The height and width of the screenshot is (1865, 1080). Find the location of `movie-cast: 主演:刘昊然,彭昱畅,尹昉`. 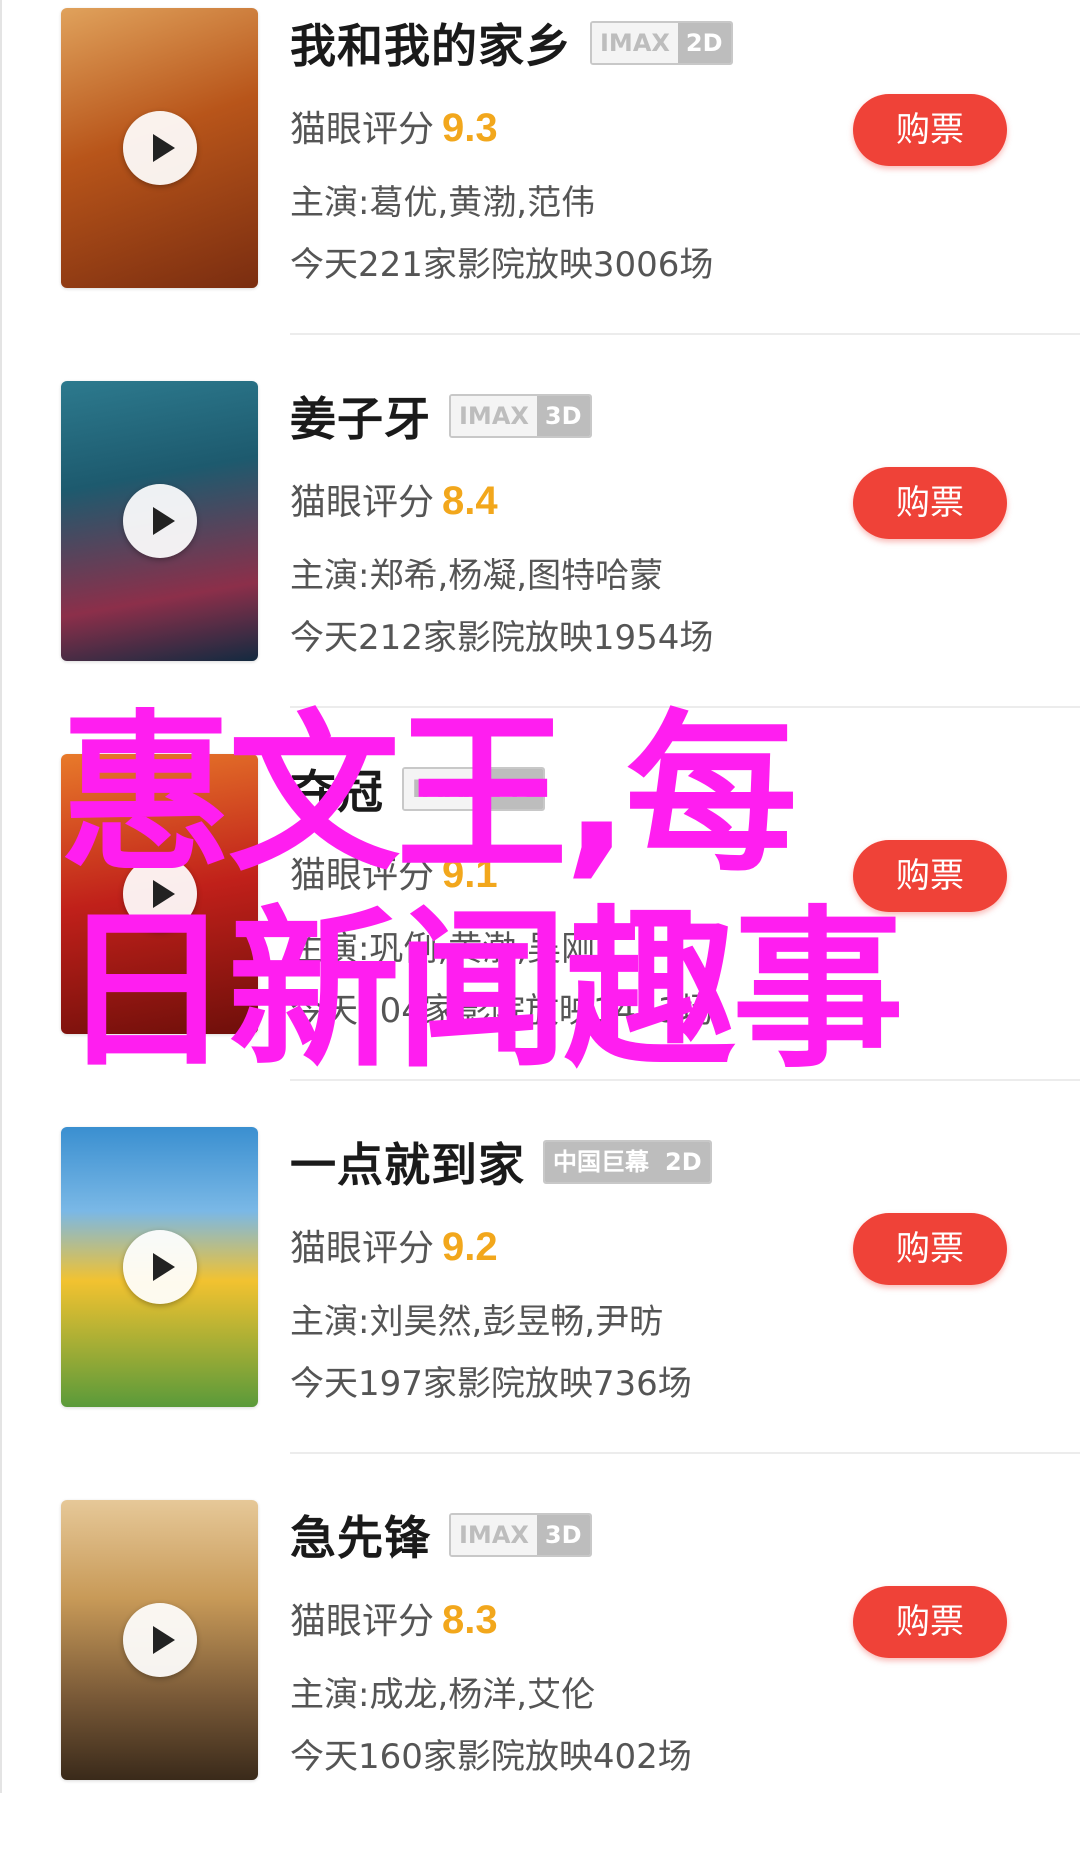

movie-cast: 主演:刘昊然,彭昱畅,尹昉 is located at coordinates (477, 1322).